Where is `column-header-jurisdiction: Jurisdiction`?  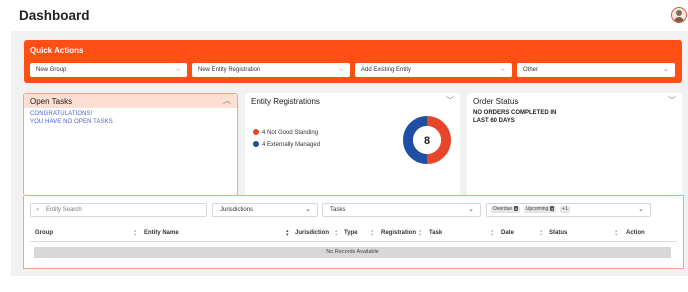 column-header-jurisdiction: Jurisdiction is located at coordinates (312, 233).